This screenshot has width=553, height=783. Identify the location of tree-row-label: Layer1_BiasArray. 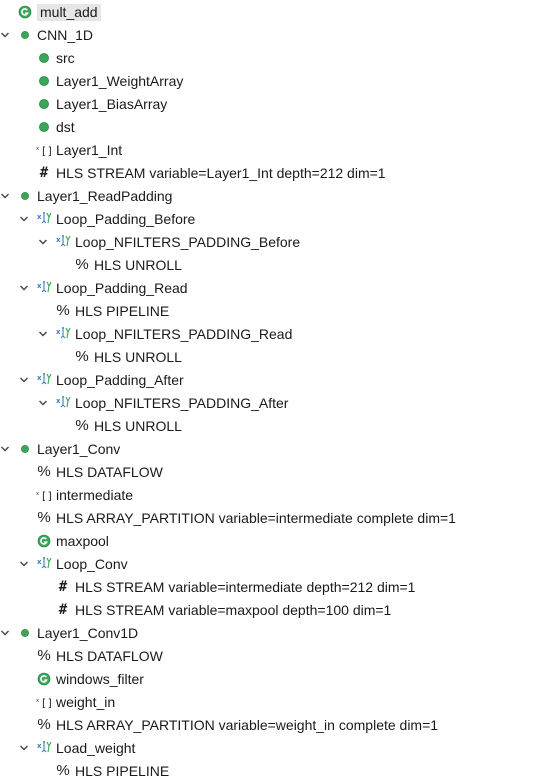
(112, 104).